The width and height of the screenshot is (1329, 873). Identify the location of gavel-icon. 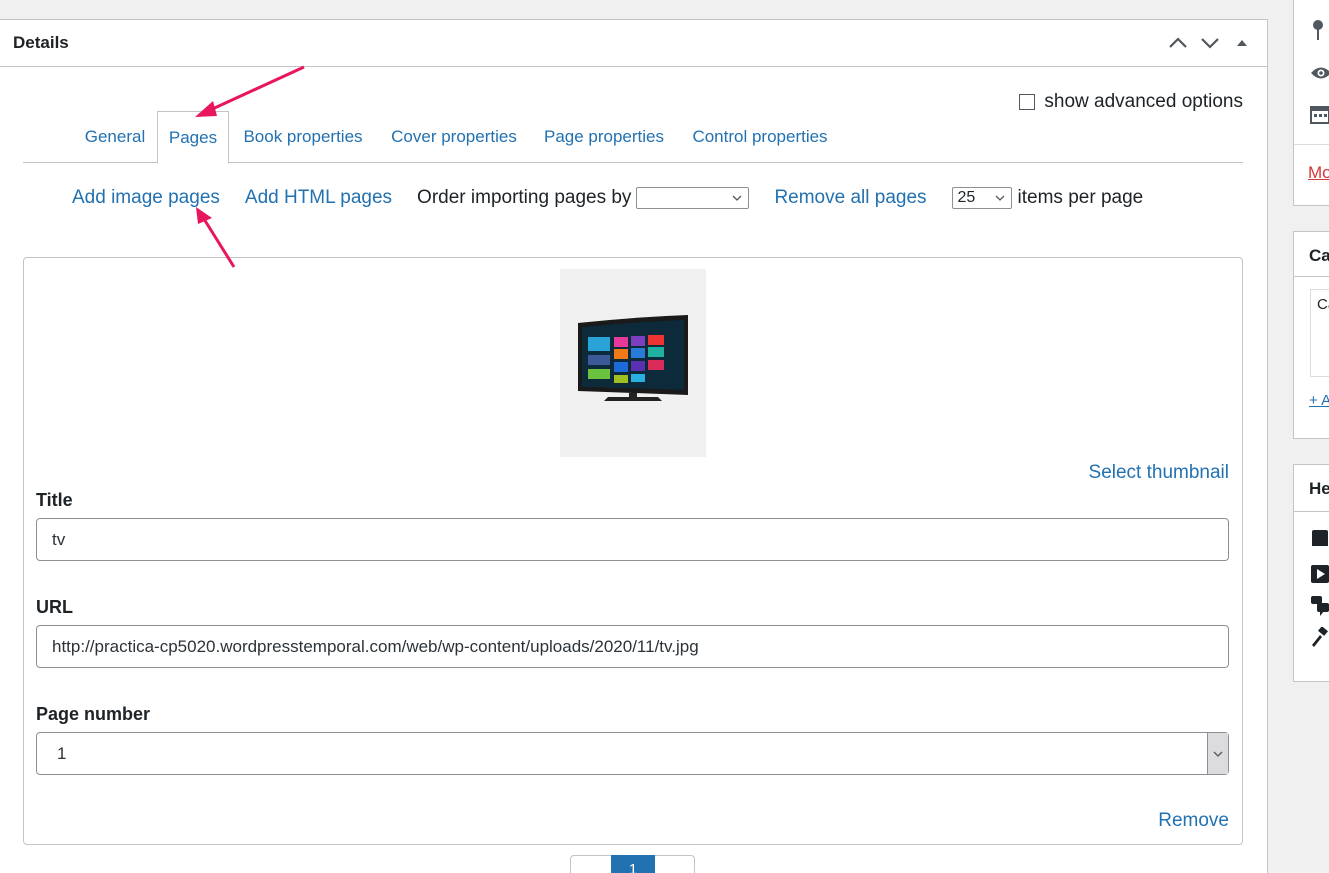
(1319, 638).